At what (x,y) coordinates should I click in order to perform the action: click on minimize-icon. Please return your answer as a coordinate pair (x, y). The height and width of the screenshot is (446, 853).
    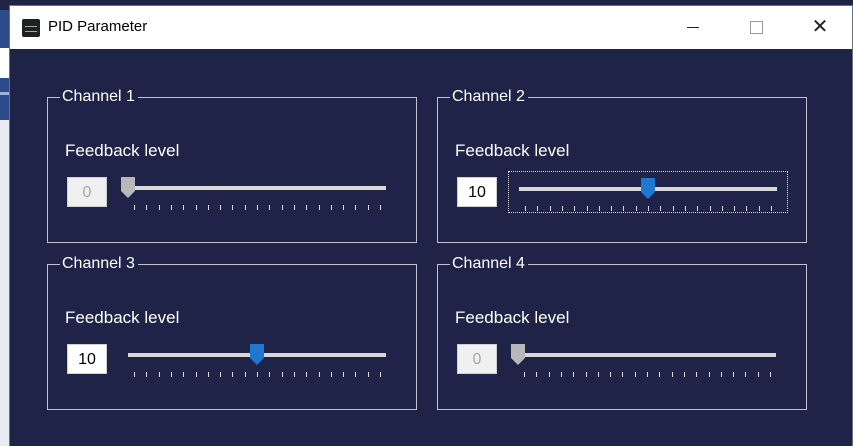
    Looking at the image, I should click on (693, 28).